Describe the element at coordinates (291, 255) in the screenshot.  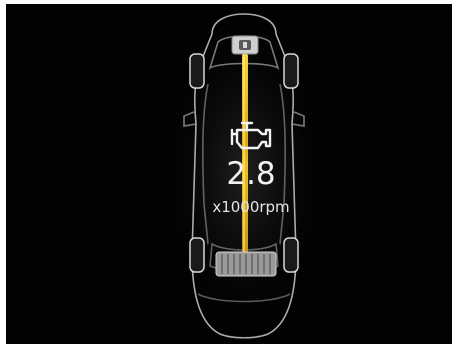
I see `rear-right-wheel` at that location.